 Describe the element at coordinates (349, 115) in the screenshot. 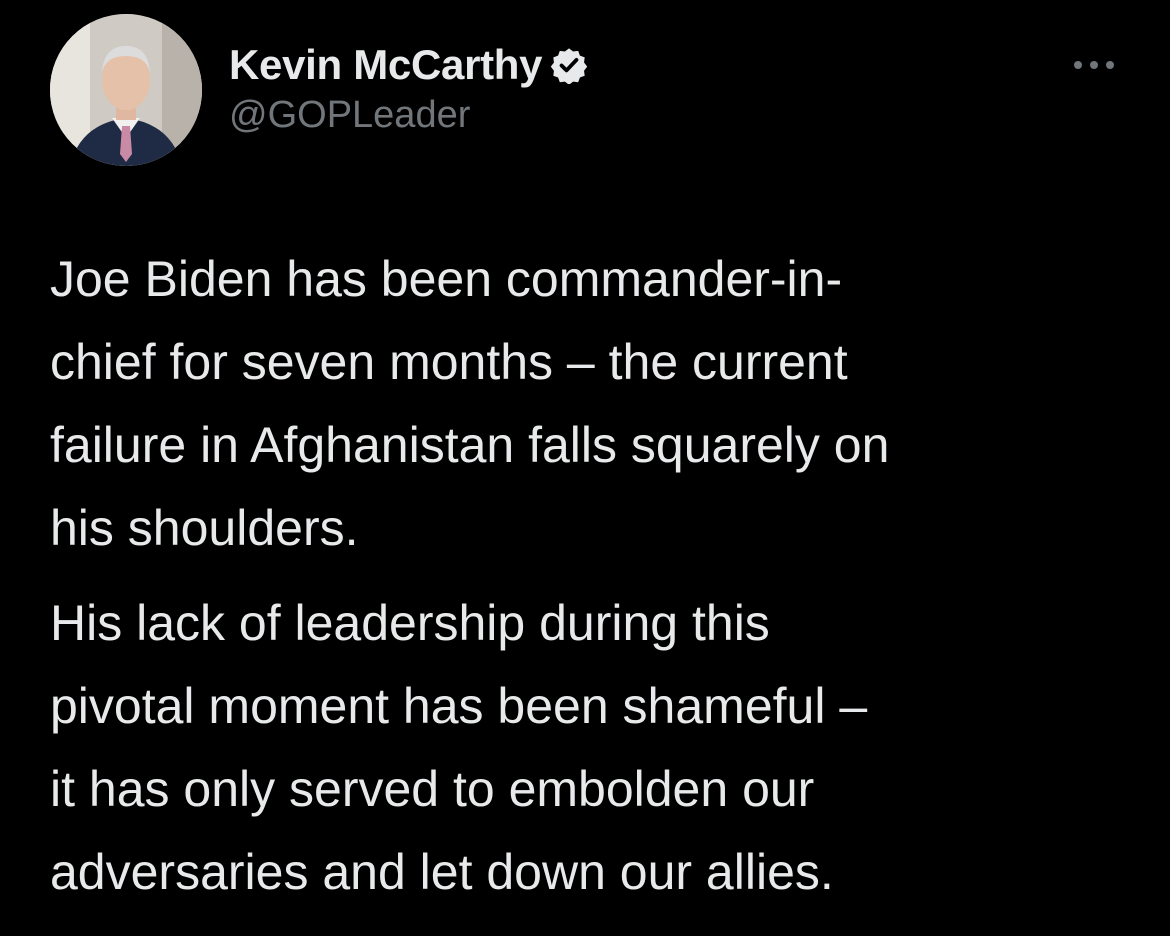

I see `author-handle: @GOPLeader` at that location.